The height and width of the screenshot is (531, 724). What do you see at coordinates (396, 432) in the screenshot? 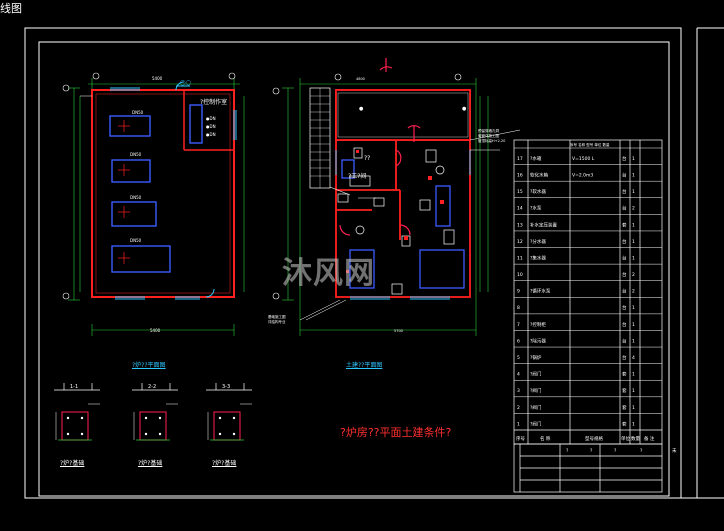
I see `drawing-title: ?炉房??平面土建条件?` at bounding box center [396, 432].